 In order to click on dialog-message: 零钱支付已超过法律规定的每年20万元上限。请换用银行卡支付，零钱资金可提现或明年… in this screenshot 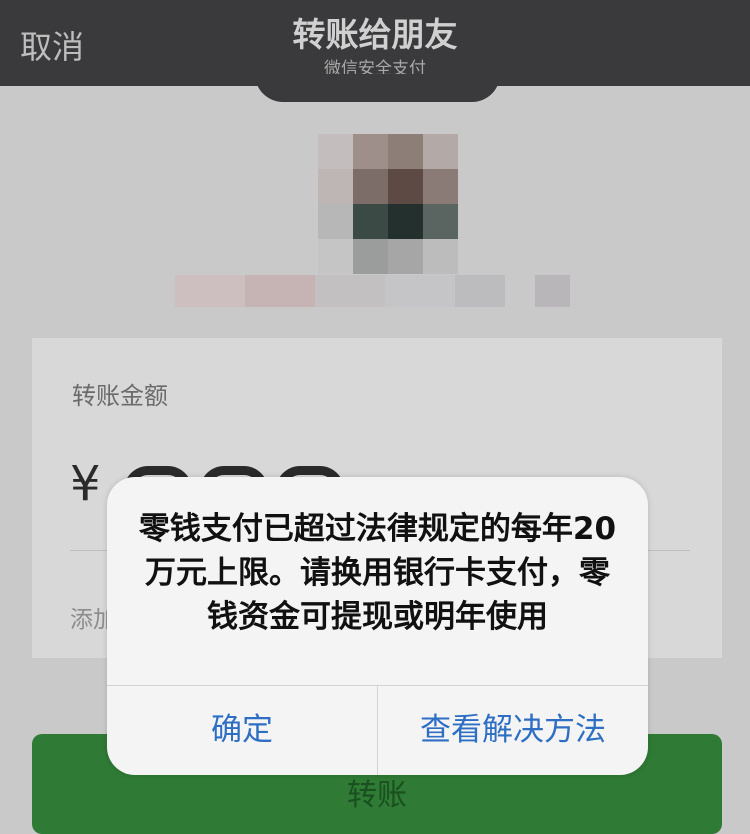, I will do `click(377, 573)`.